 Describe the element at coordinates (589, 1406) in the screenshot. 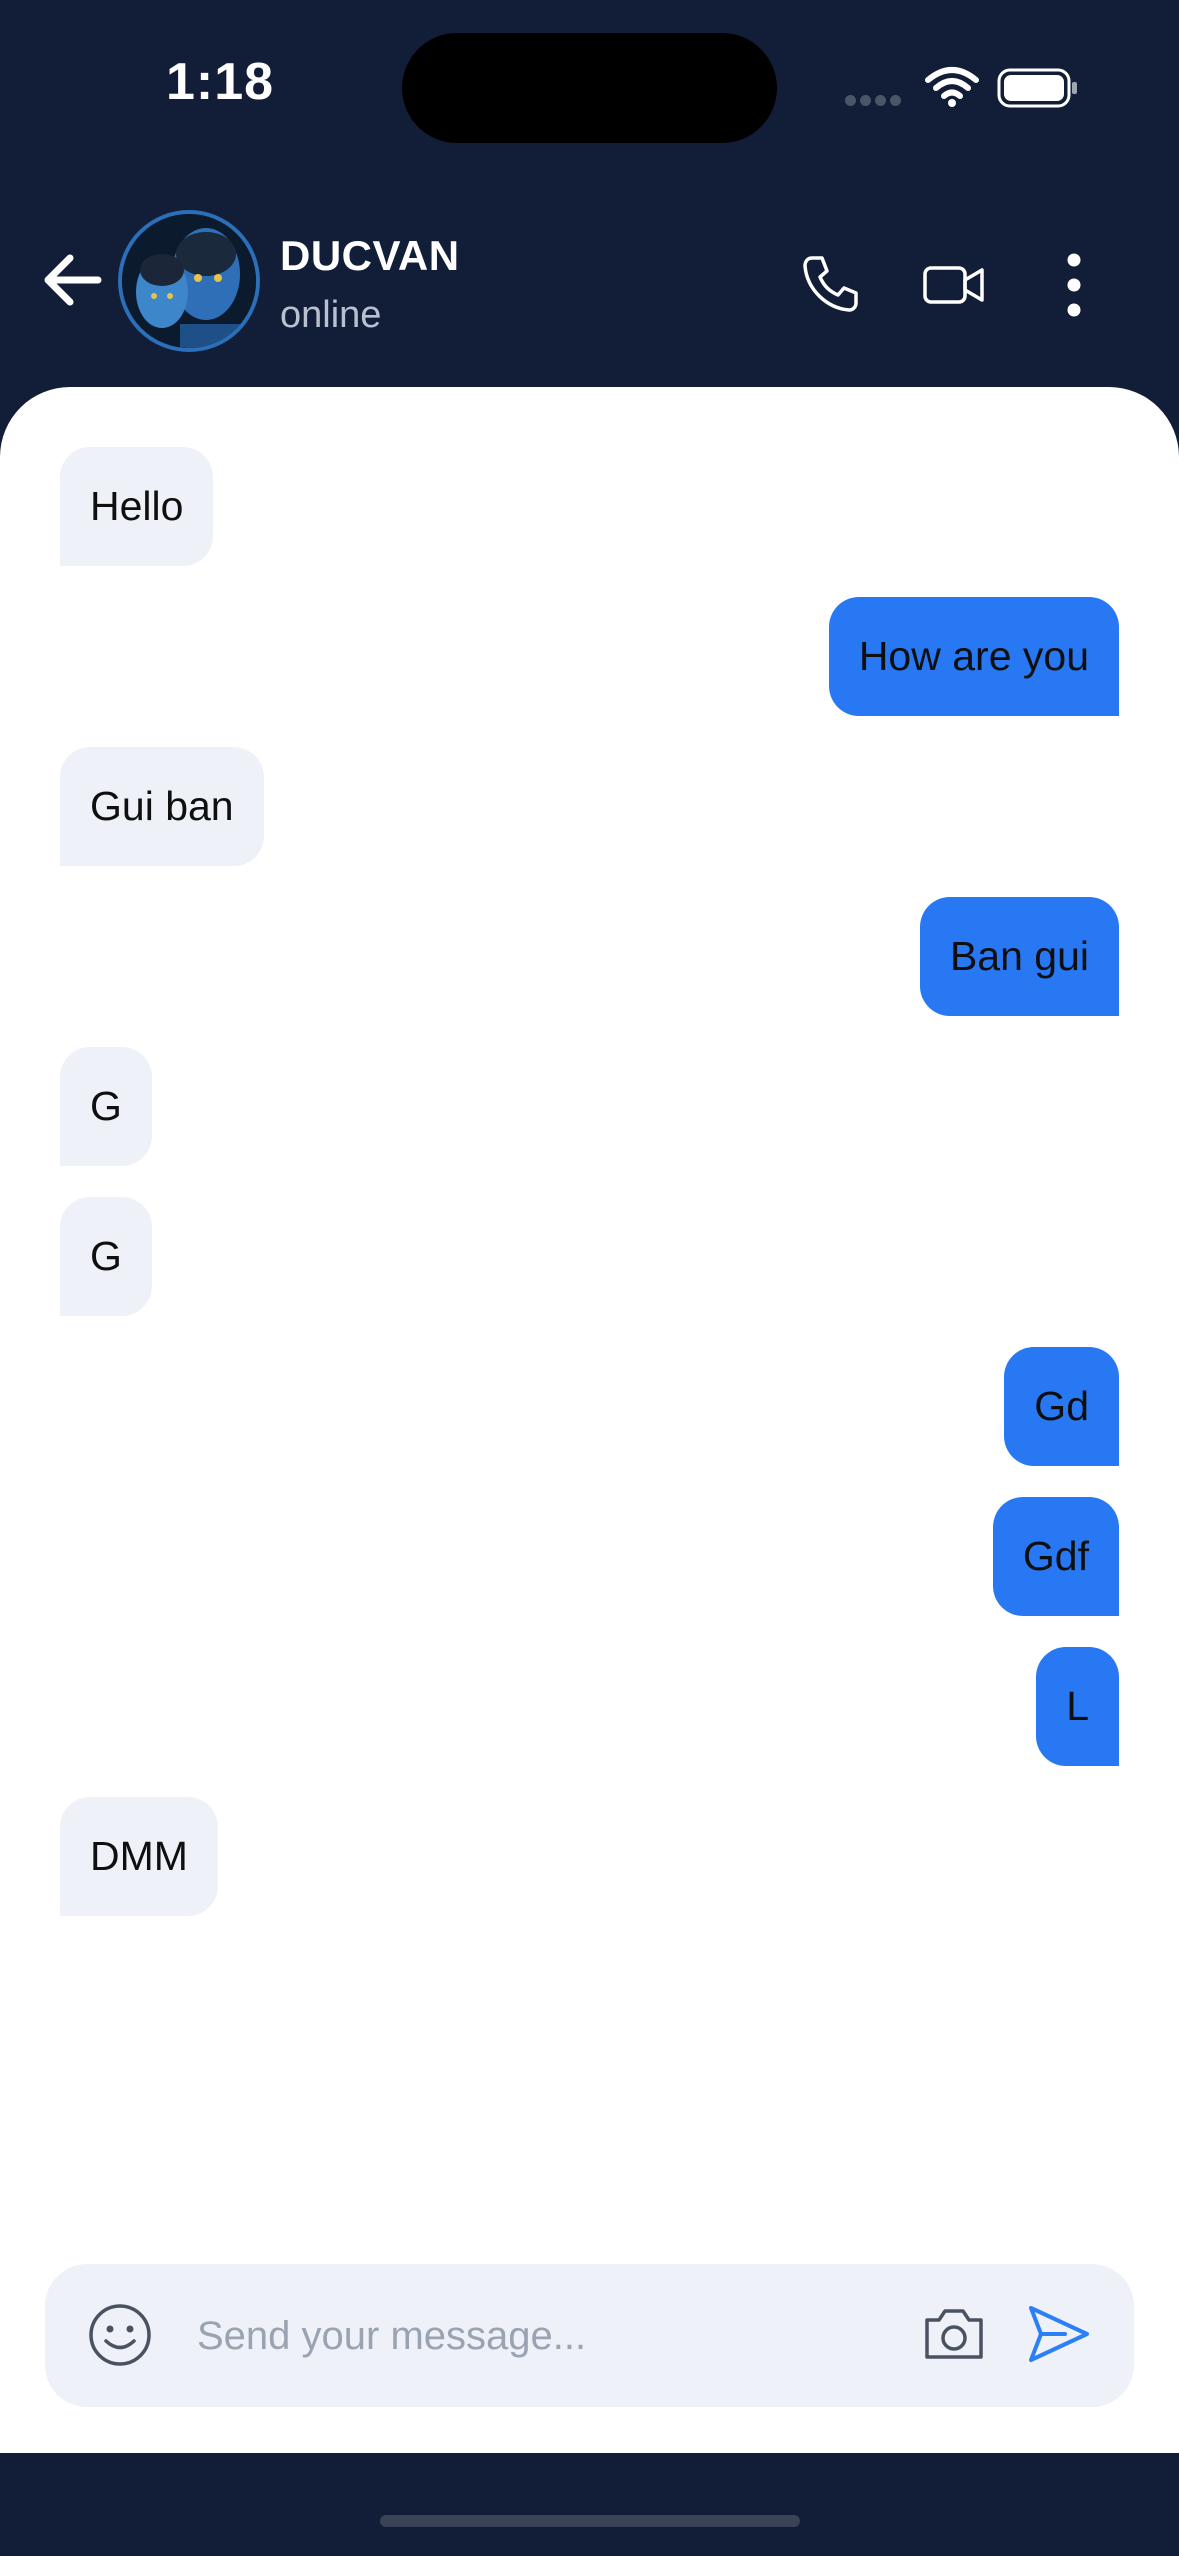

I see `message-row: Gd` at that location.